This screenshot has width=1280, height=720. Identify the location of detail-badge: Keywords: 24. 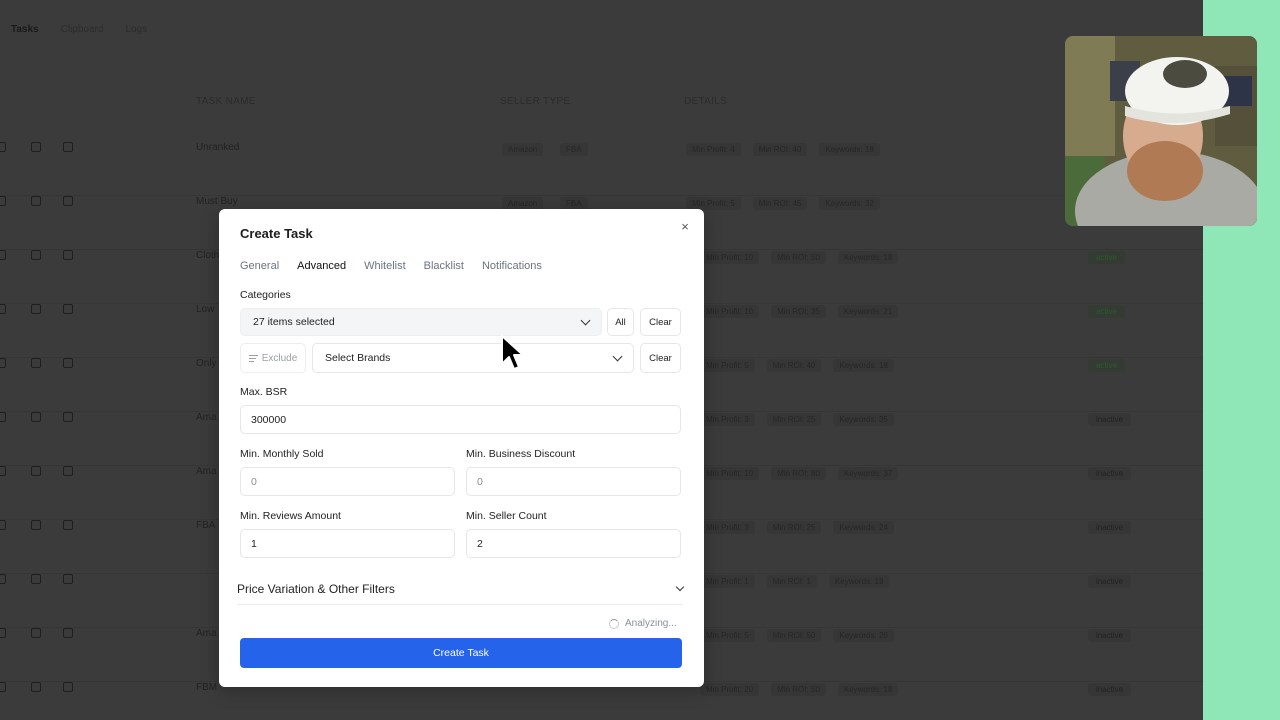
(863, 527).